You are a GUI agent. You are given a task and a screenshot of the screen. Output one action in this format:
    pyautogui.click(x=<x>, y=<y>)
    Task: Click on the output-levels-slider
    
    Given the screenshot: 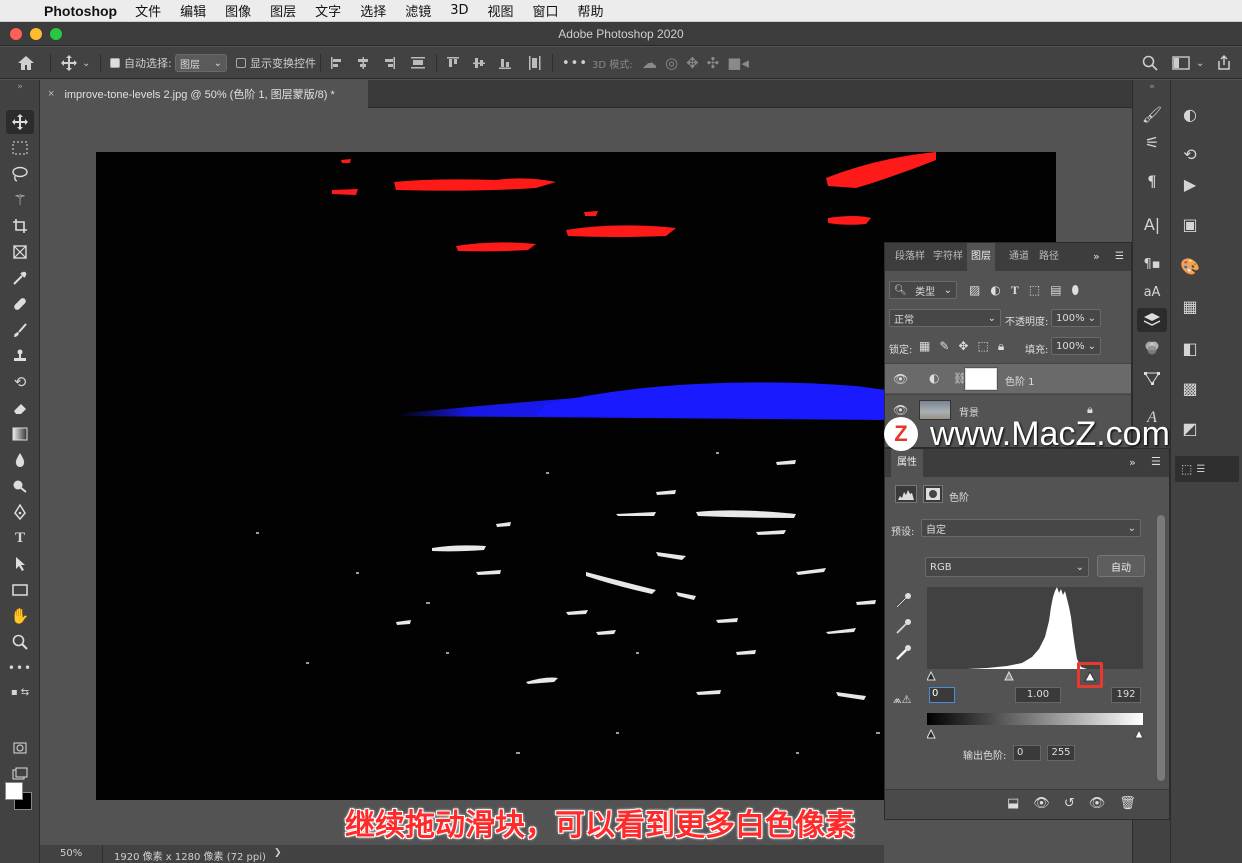 What is the action you would take?
    pyautogui.click(x=1035, y=732)
    